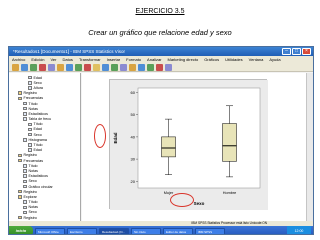 The width and height of the screenshot is (320, 240). What do you see at coordinates (234, 59) in the screenshot?
I see `menu-item: Utilidades` at bounding box center [234, 59].